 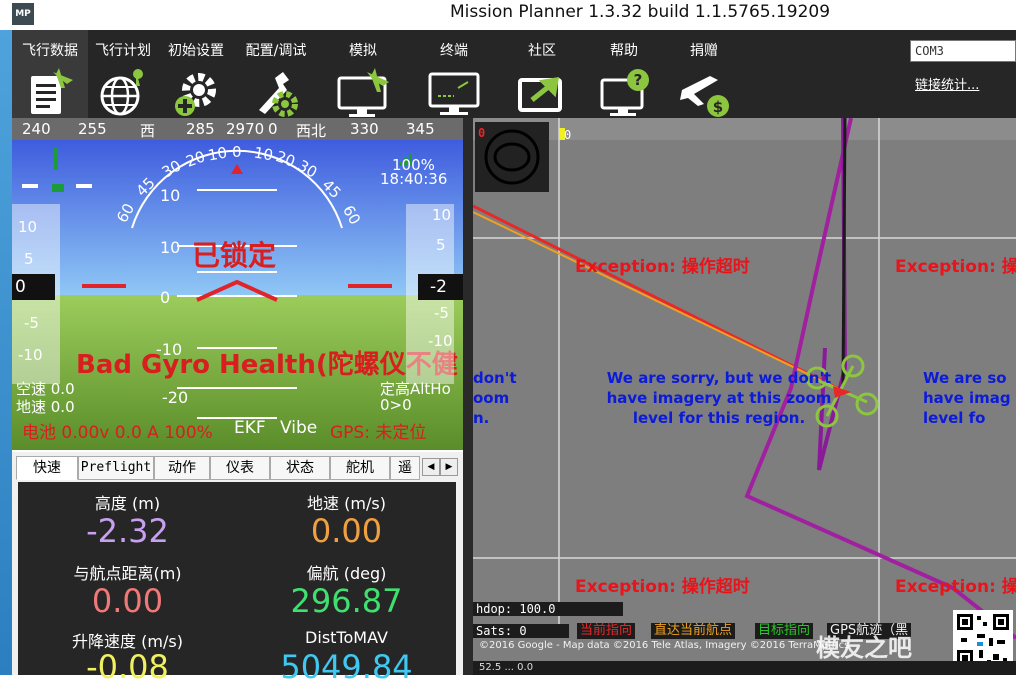 I want to click on community-icon, so click(x=540, y=94).